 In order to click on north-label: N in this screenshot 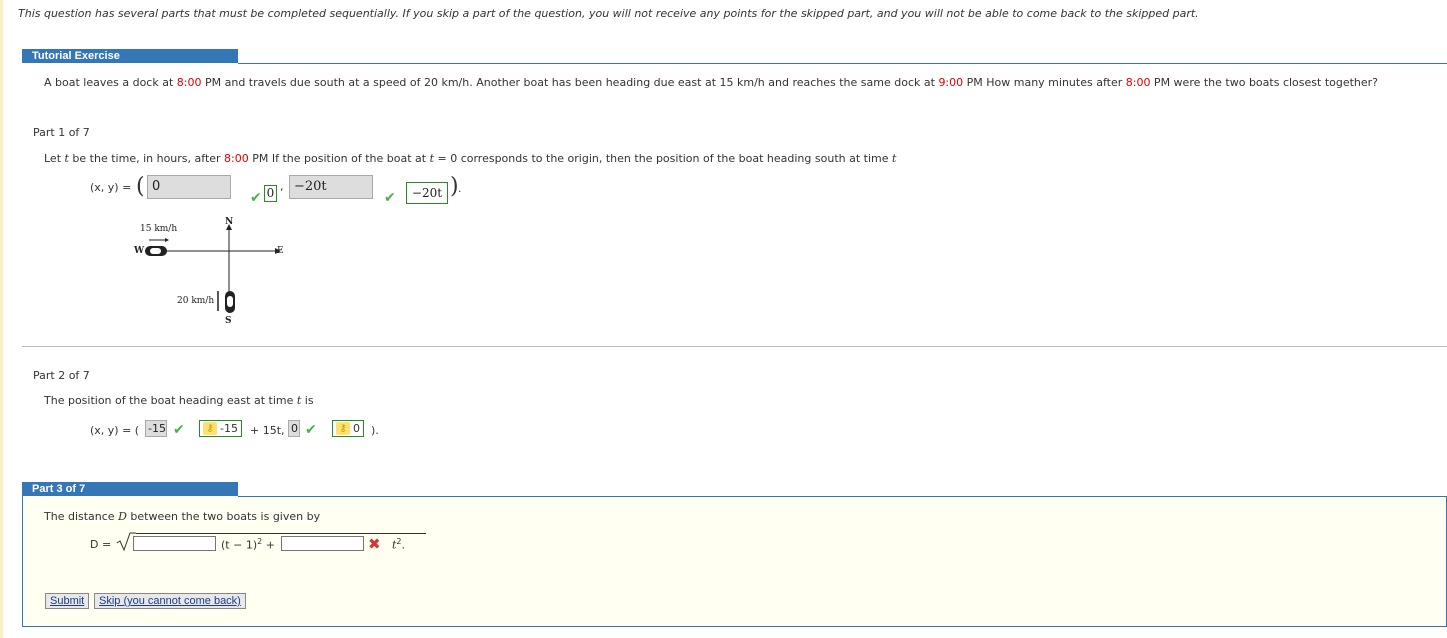, I will do `click(229, 222)`.